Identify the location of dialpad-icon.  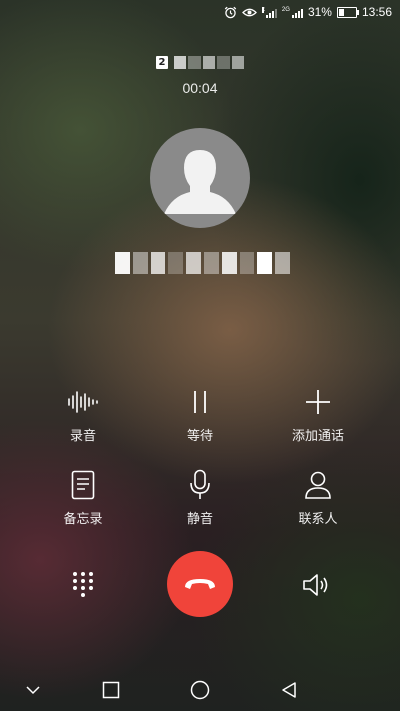
(83, 584).